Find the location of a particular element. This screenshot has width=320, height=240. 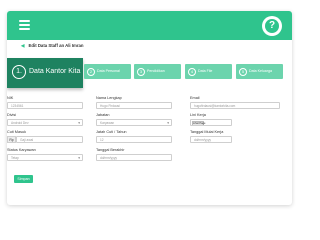

email-input: hugofirdausi@kantorkita.com is located at coordinates (235, 105).